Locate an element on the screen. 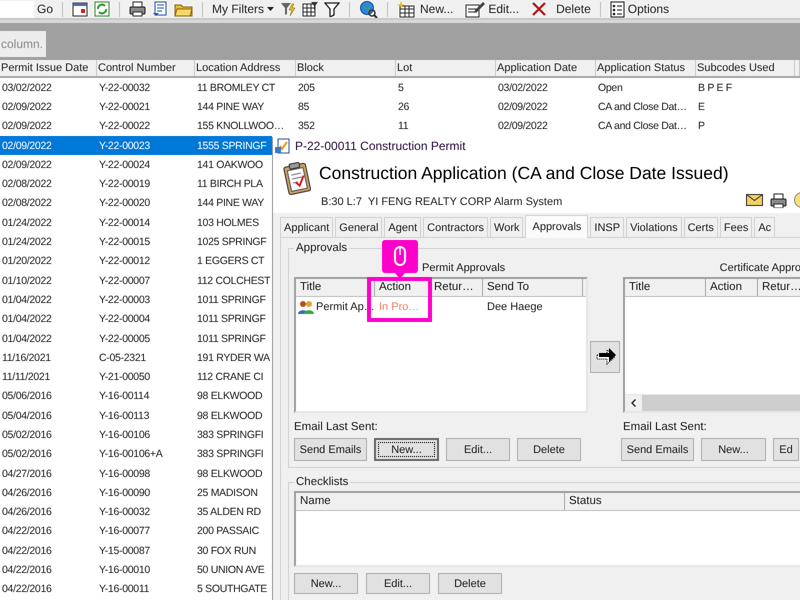 The width and height of the screenshot is (800, 600). column-header: Name is located at coordinates (430, 501).